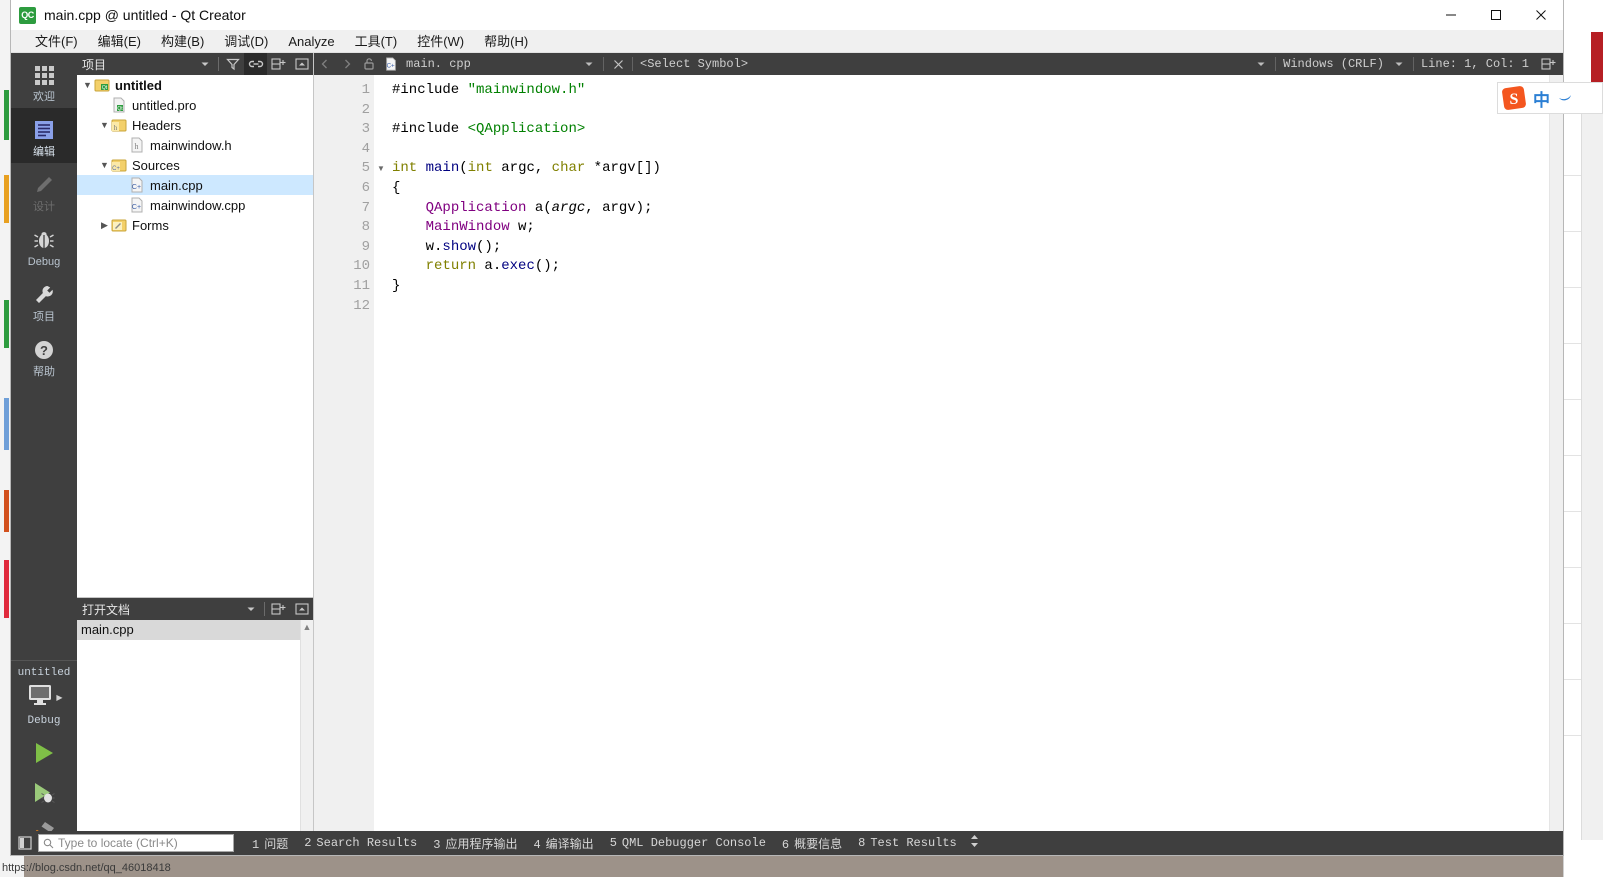 This screenshot has height=877, width=1603. I want to click on menu-window: 控件(W), so click(440, 41).